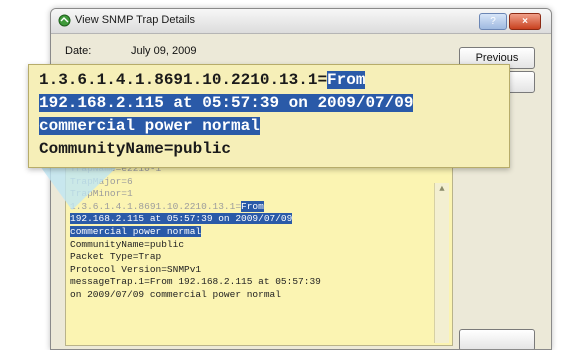  I want to click on callout-line: 1.3.6.1.4.1.8691.10.2210.13.1=From, so click(226, 80).